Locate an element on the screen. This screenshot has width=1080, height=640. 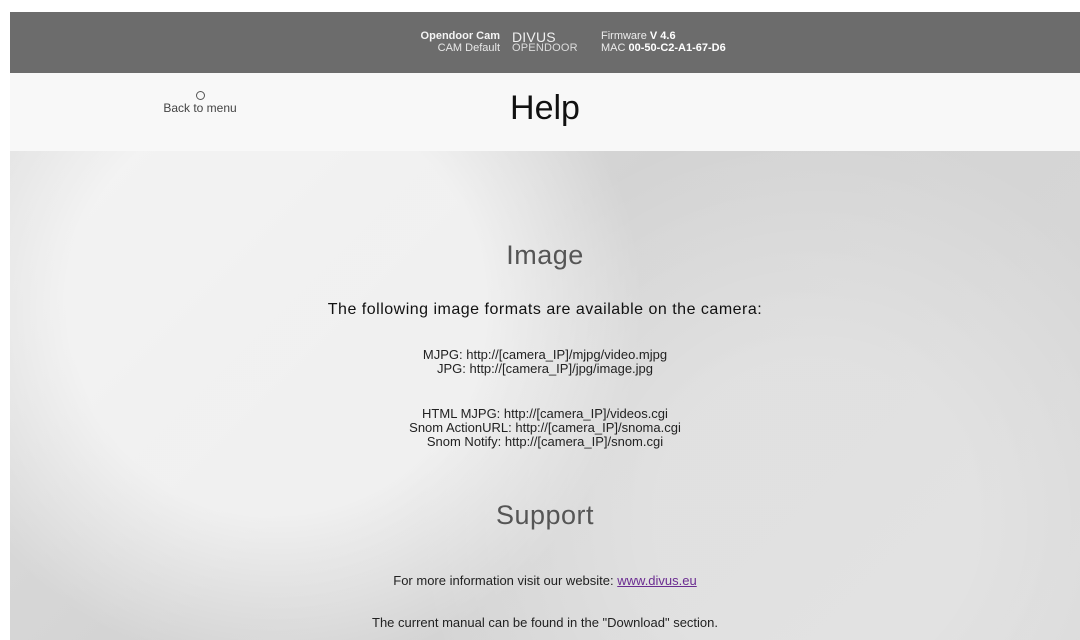
page-title: Help is located at coordinates (545, 108).